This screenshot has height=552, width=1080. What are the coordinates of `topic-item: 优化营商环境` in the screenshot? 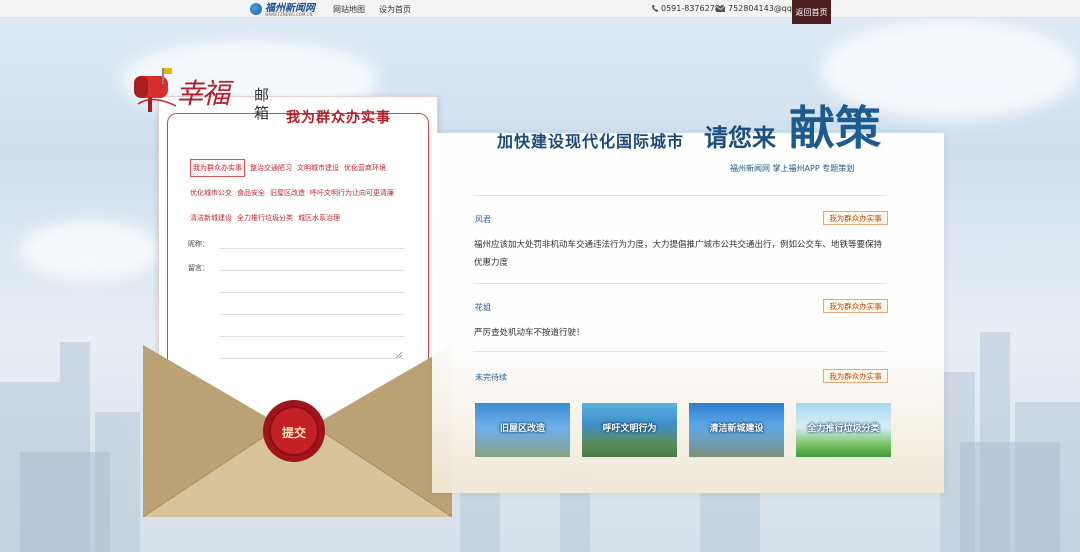 It's located at (365, 168).